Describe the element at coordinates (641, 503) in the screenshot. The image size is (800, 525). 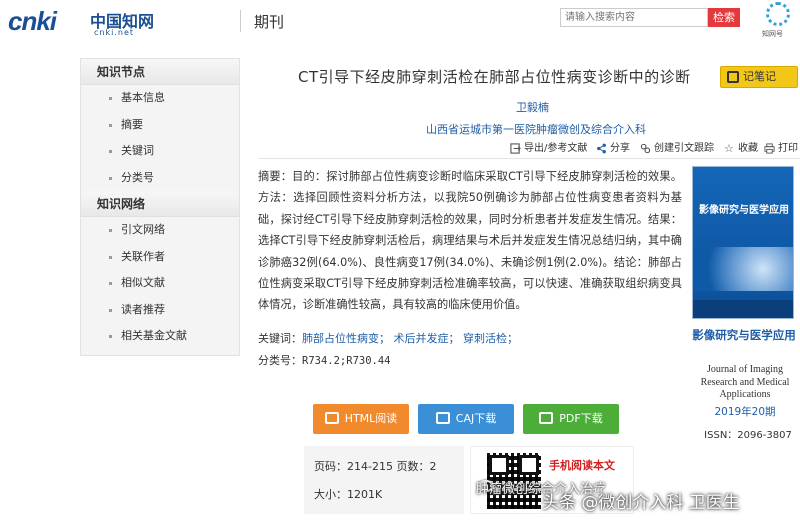
I see `watermark-large: 头条 @微创介入科 卫医生` at that location.